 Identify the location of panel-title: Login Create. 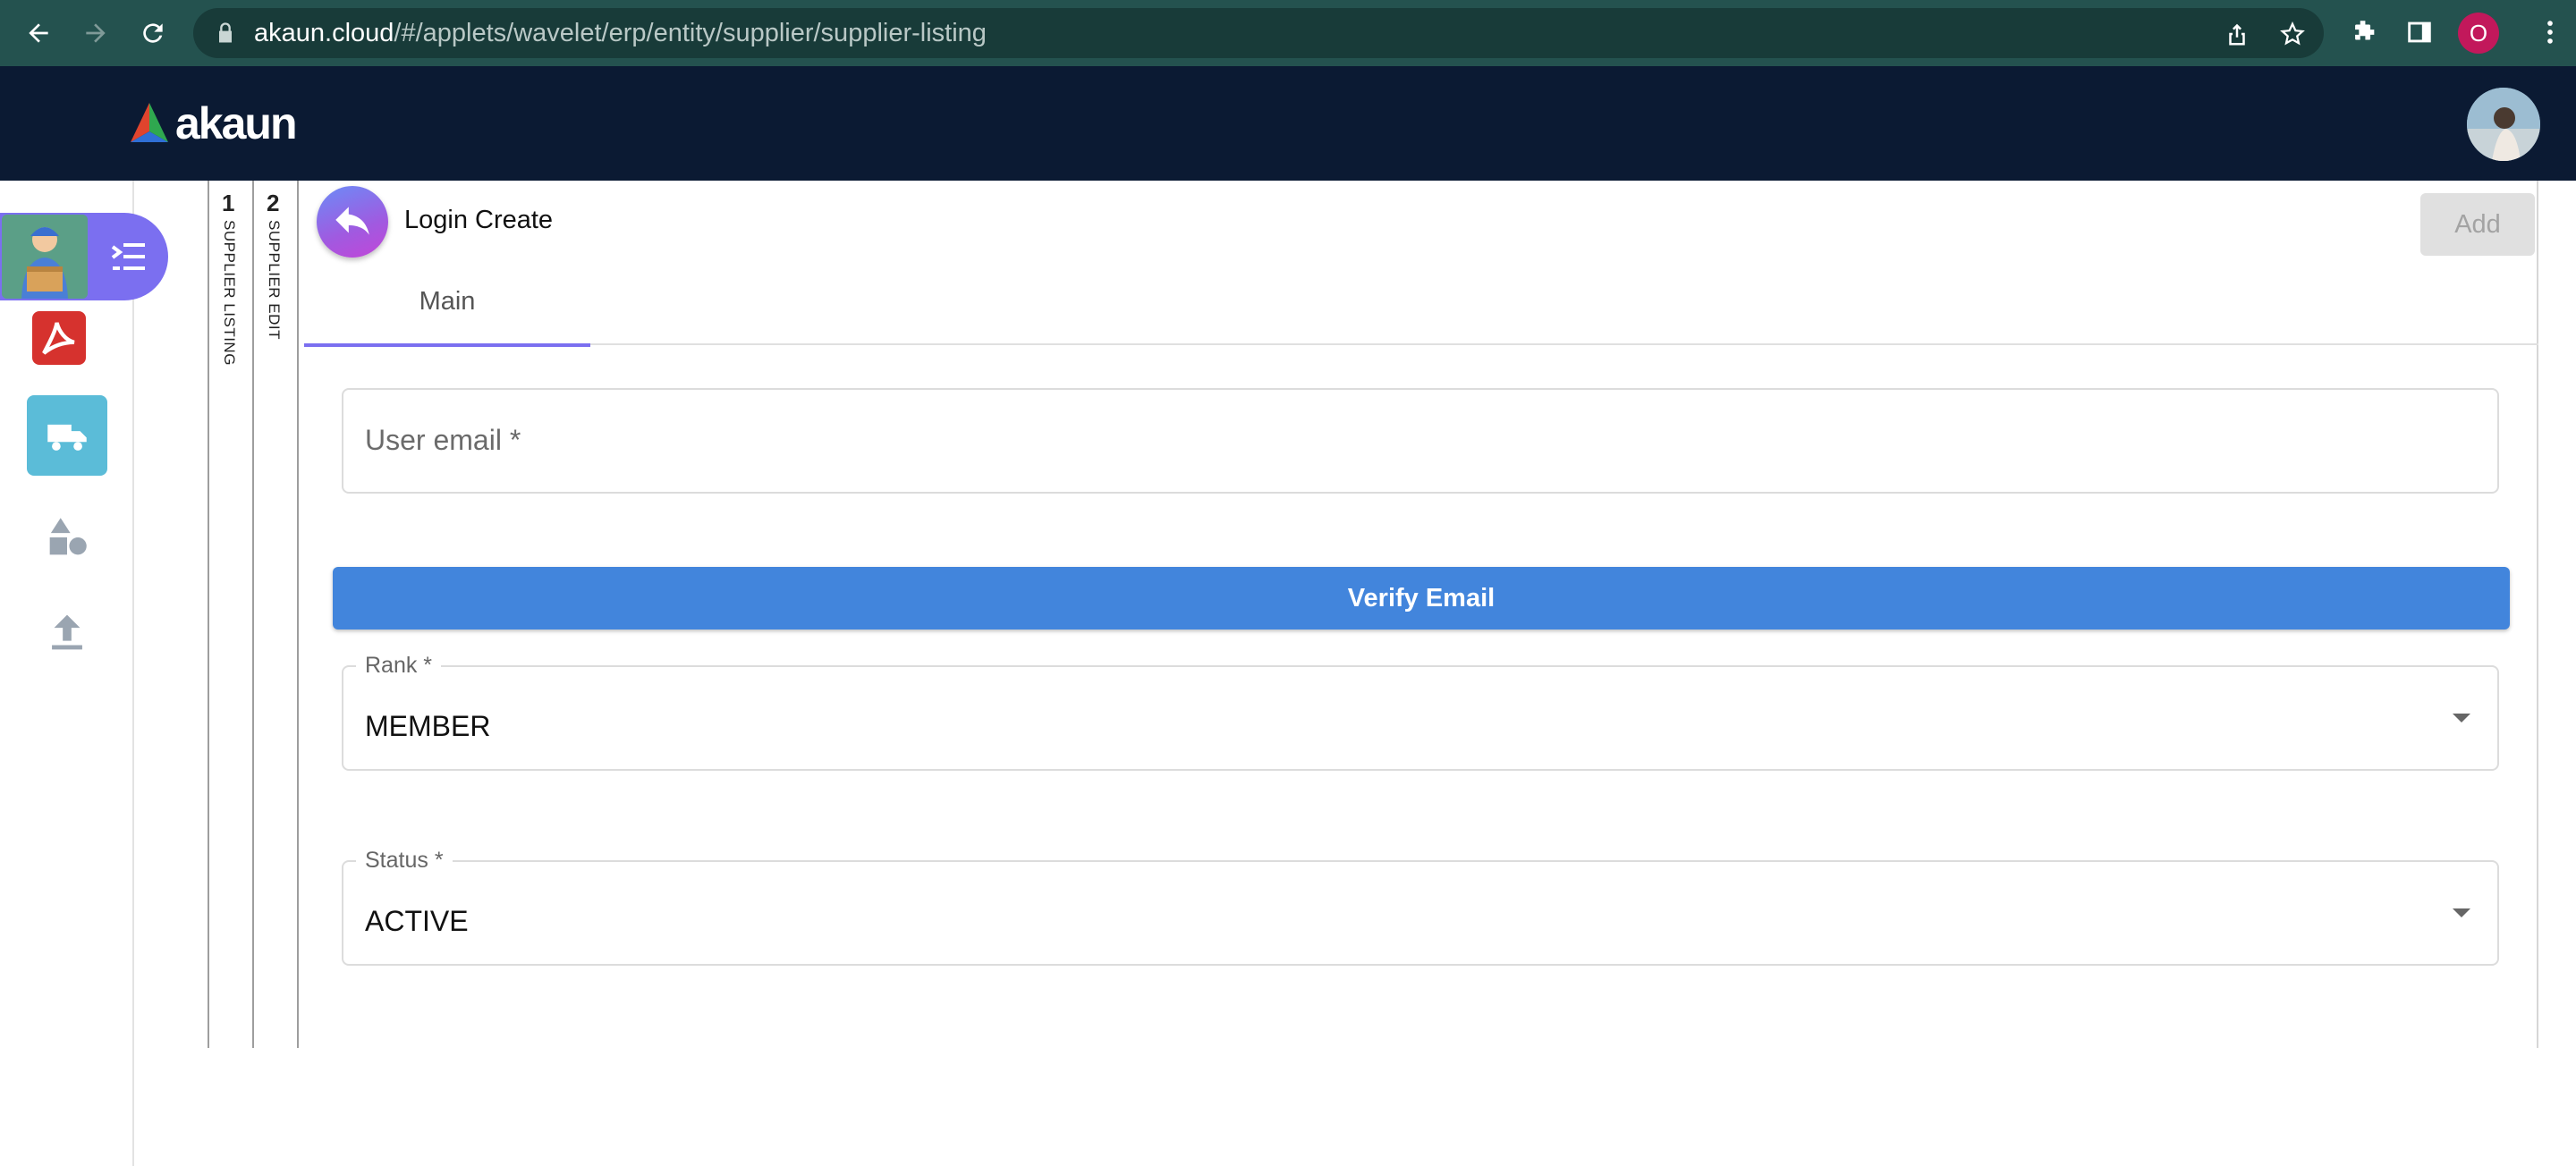
(479, 220).